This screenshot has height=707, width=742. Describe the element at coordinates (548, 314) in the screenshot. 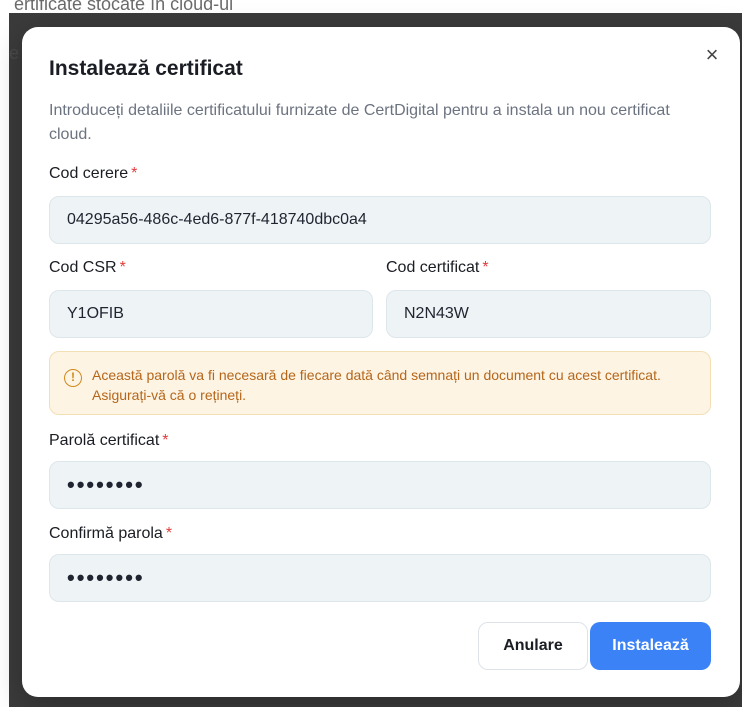

I see `certificate-code-input: N2N43W` at that location.